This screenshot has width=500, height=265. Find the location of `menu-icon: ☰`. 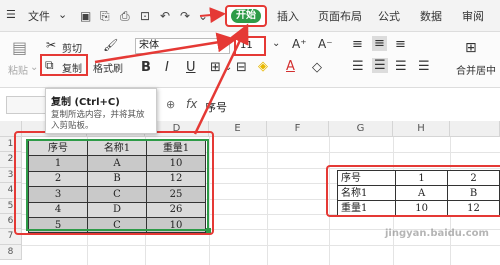

menu-icon: ☰ is located at coordinates (11, 14).